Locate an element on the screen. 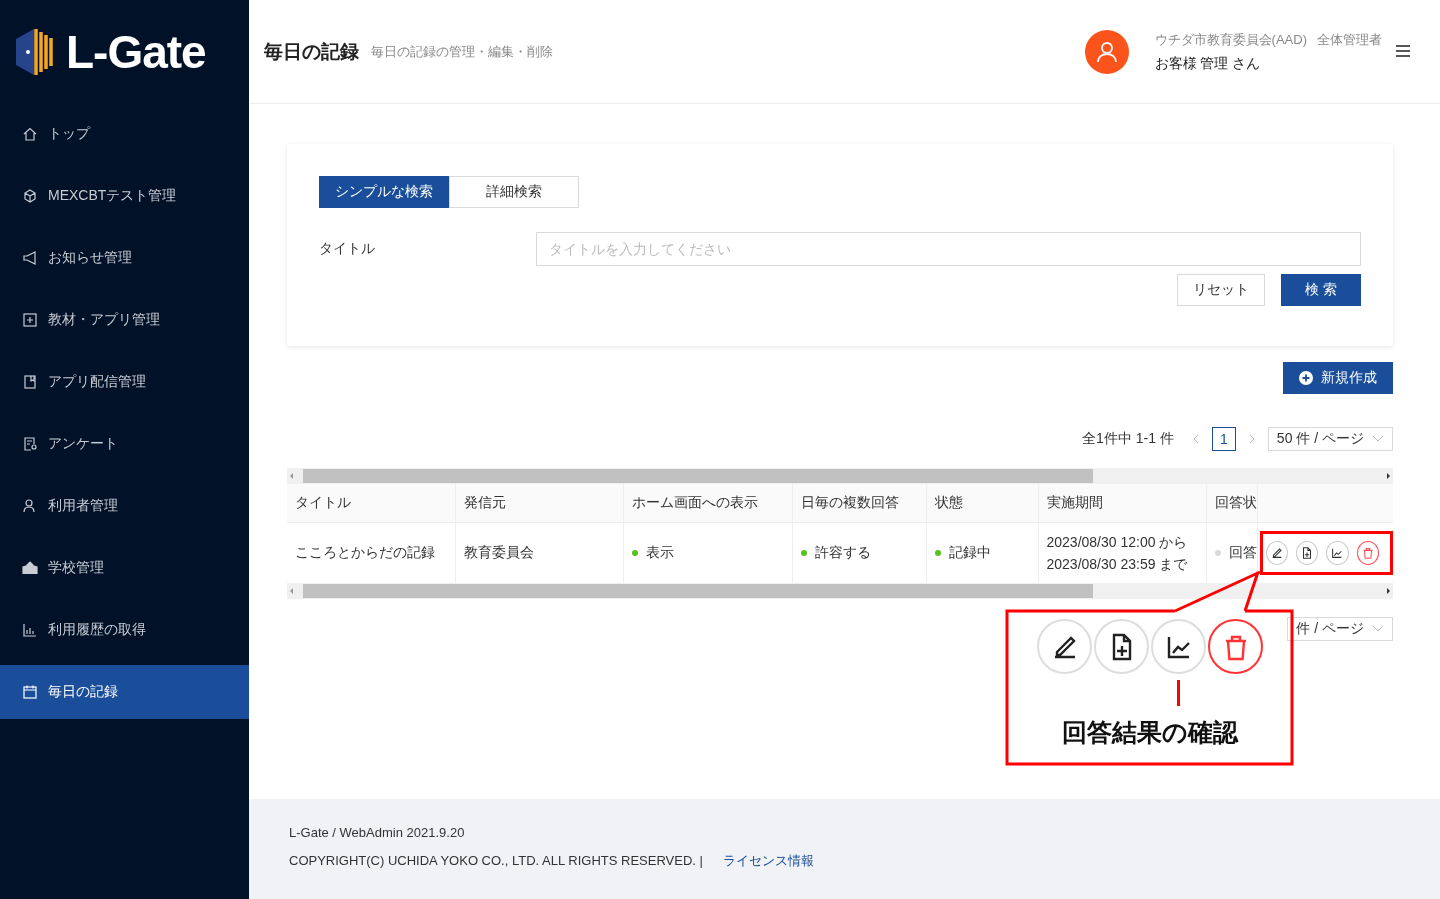  nav-item: 利用履歴の取得 is located at coordinates (124, 630).